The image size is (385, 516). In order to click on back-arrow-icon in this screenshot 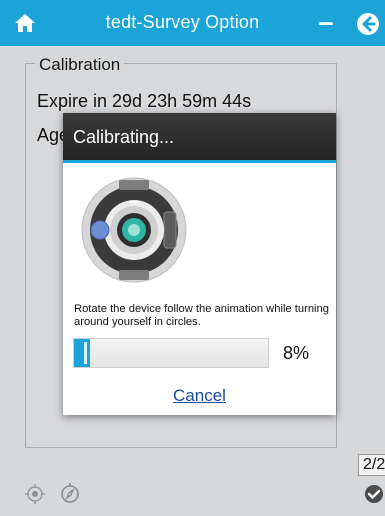, I will do `click(368, 24)`.